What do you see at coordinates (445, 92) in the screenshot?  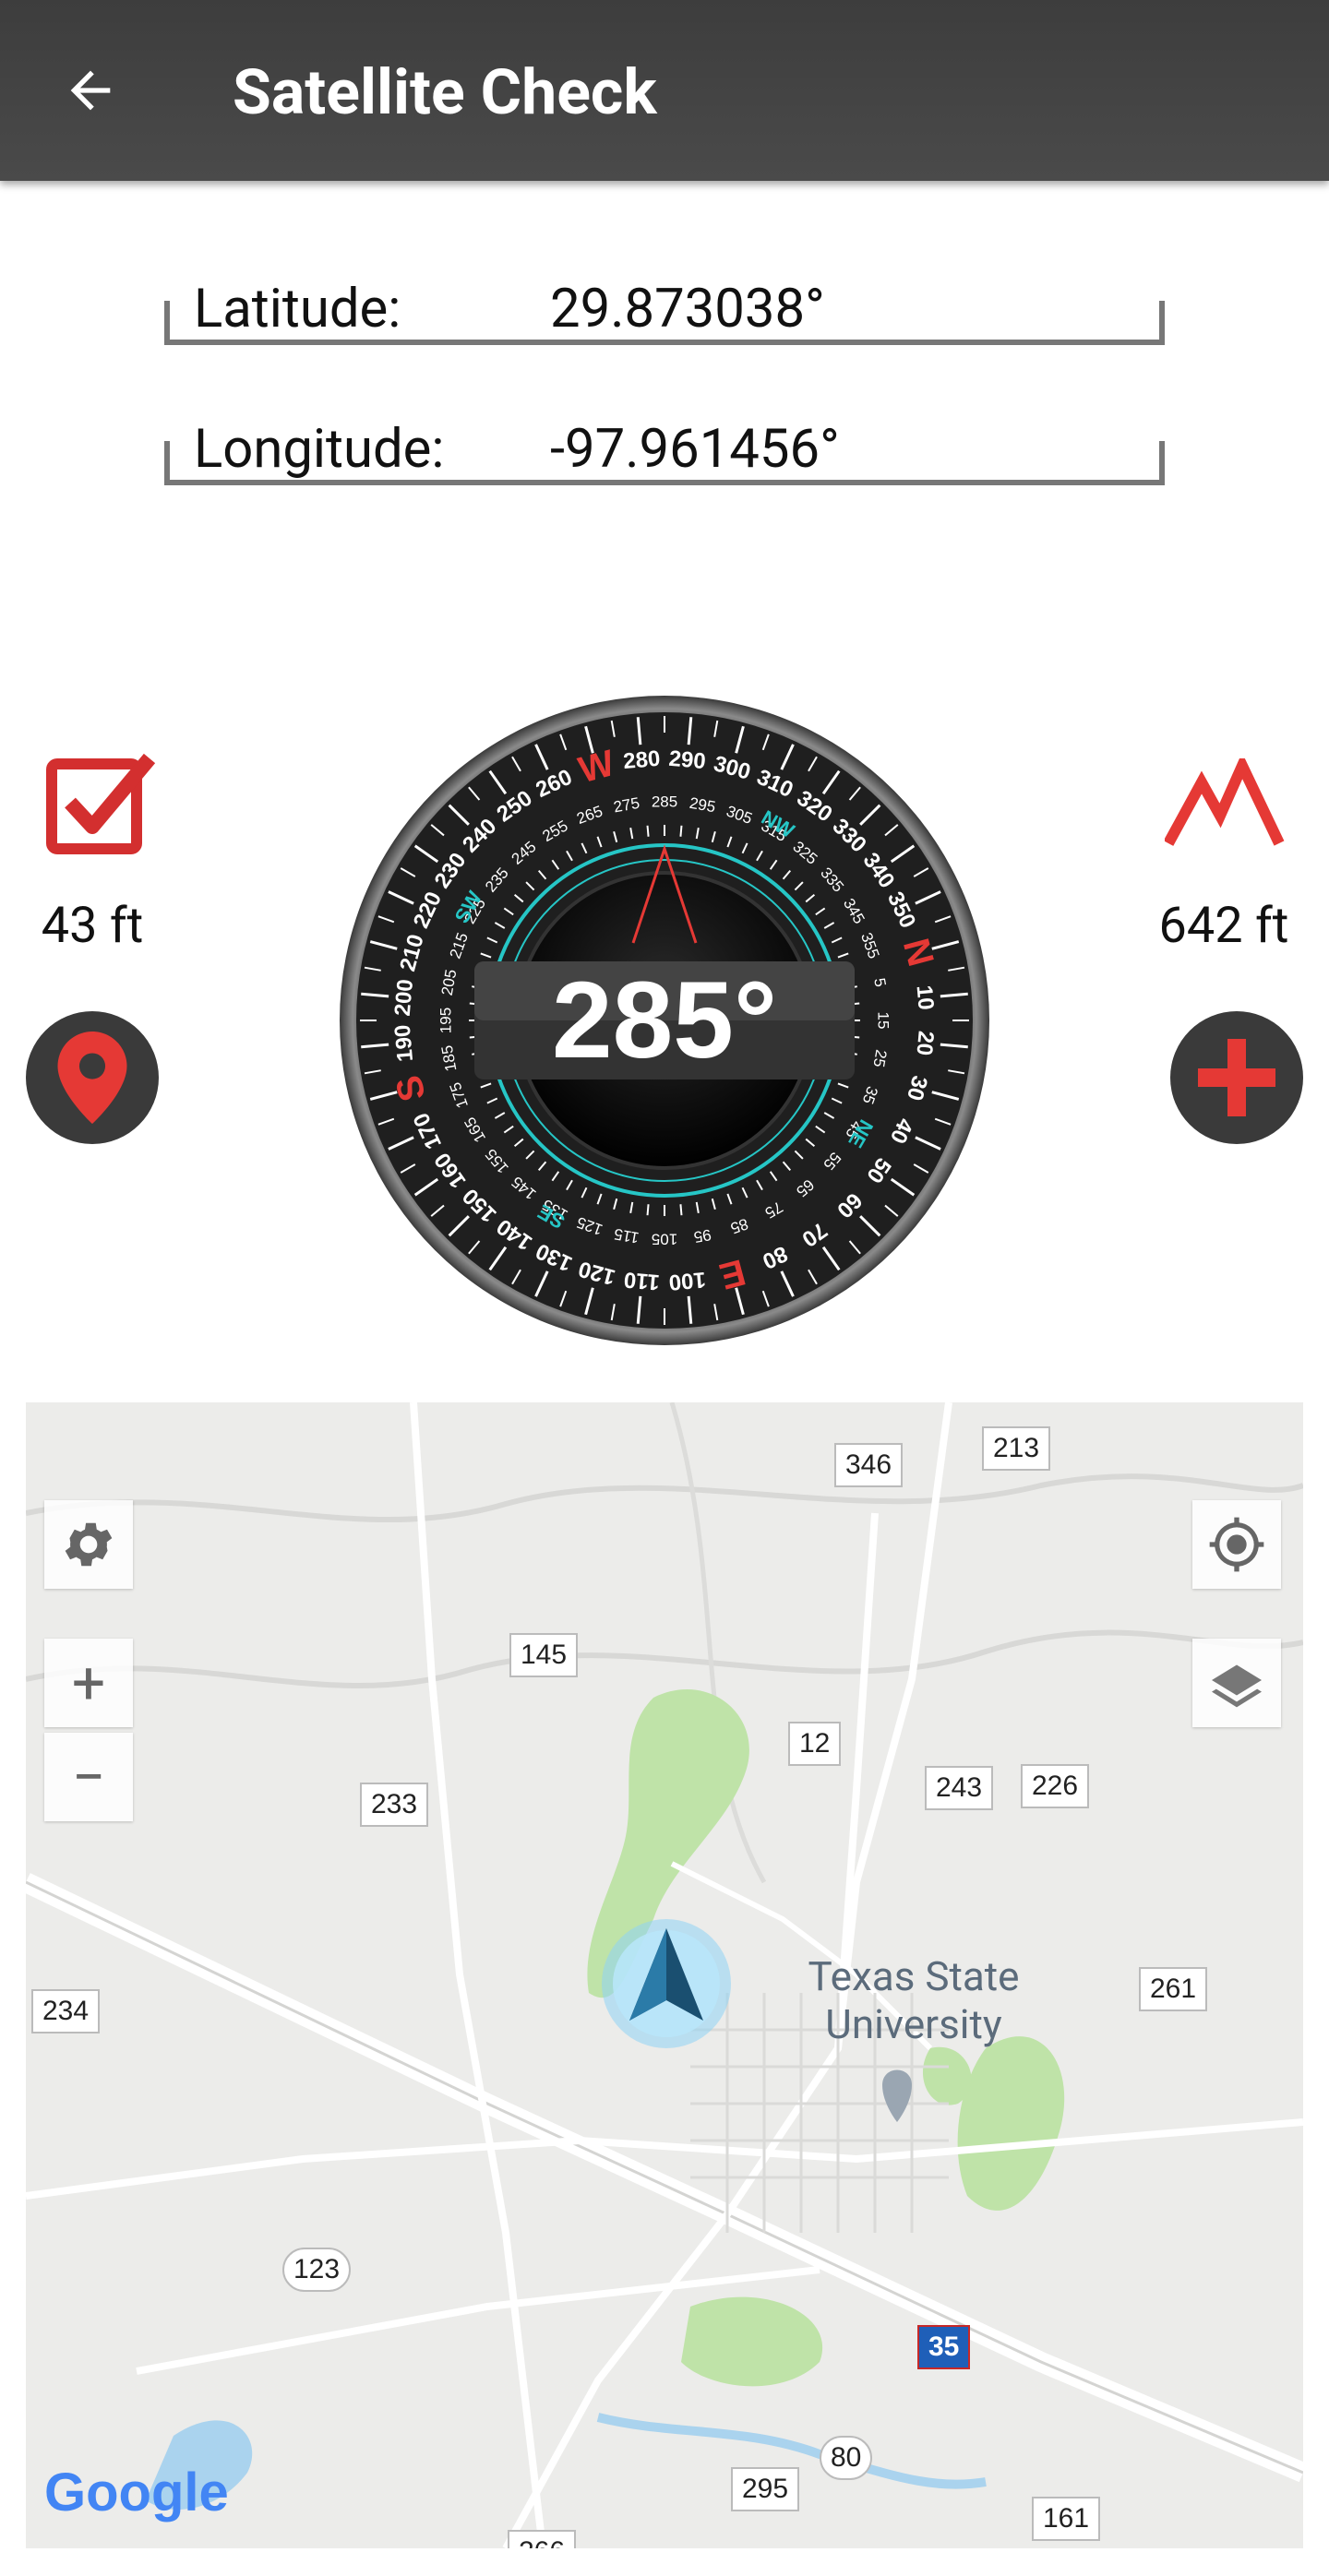 I see `page-title: Satellite Check` at bounding box center [445, 92].